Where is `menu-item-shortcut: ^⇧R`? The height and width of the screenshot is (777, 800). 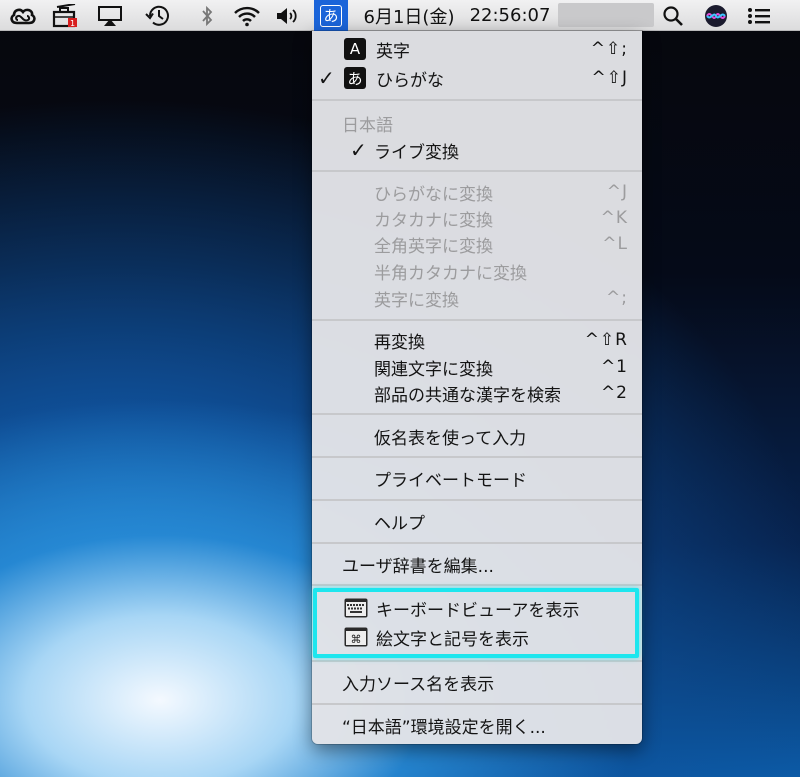 menu-item-shortcut: ^⇧R is located at coordinates (606, 340).